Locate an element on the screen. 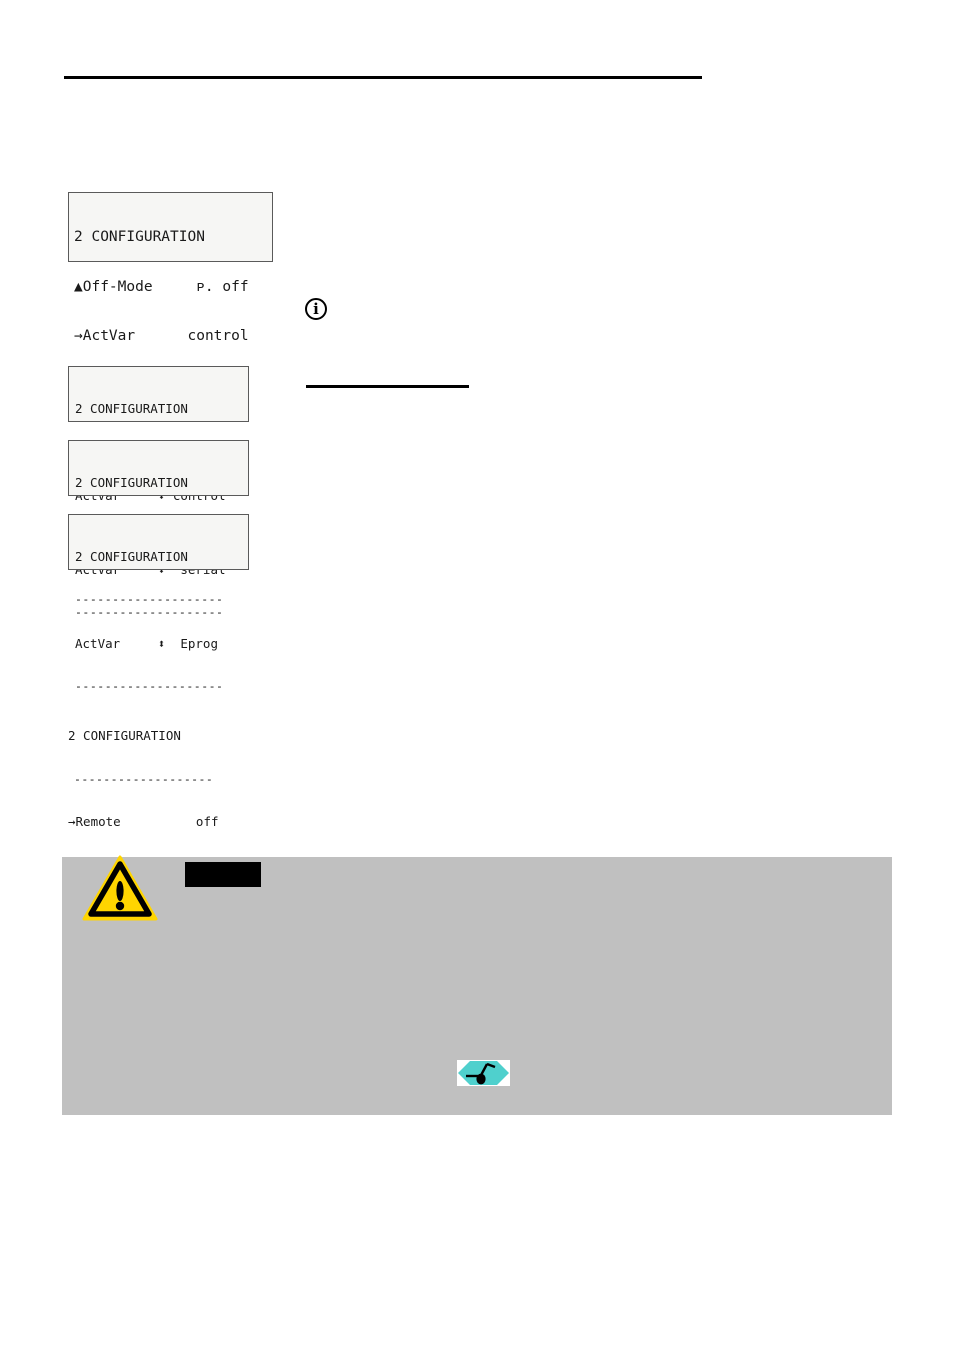 Image resolution: width=954 pixels, height=1351 pixels. thermometer-icon is located at coordinates (483, 1073).